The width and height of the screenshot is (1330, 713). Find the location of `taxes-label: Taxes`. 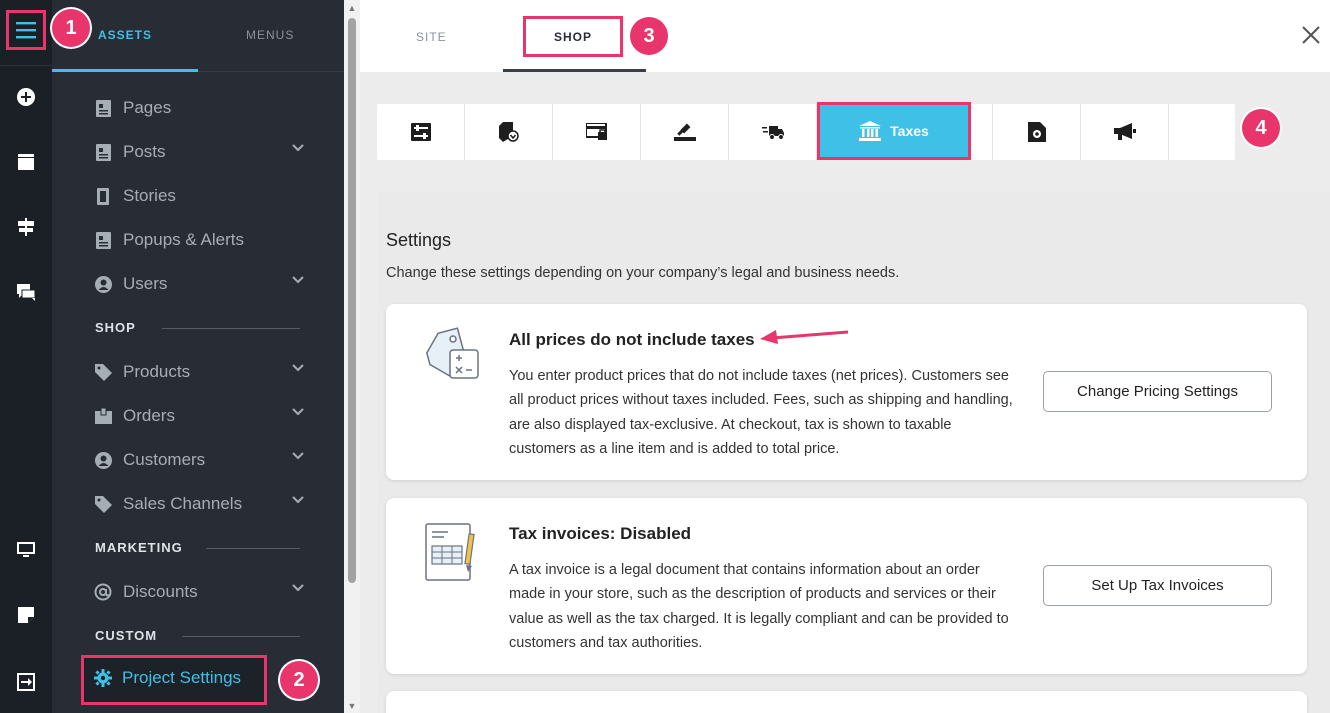

taxes-label: Taxes is located at coordinates (909, 131).